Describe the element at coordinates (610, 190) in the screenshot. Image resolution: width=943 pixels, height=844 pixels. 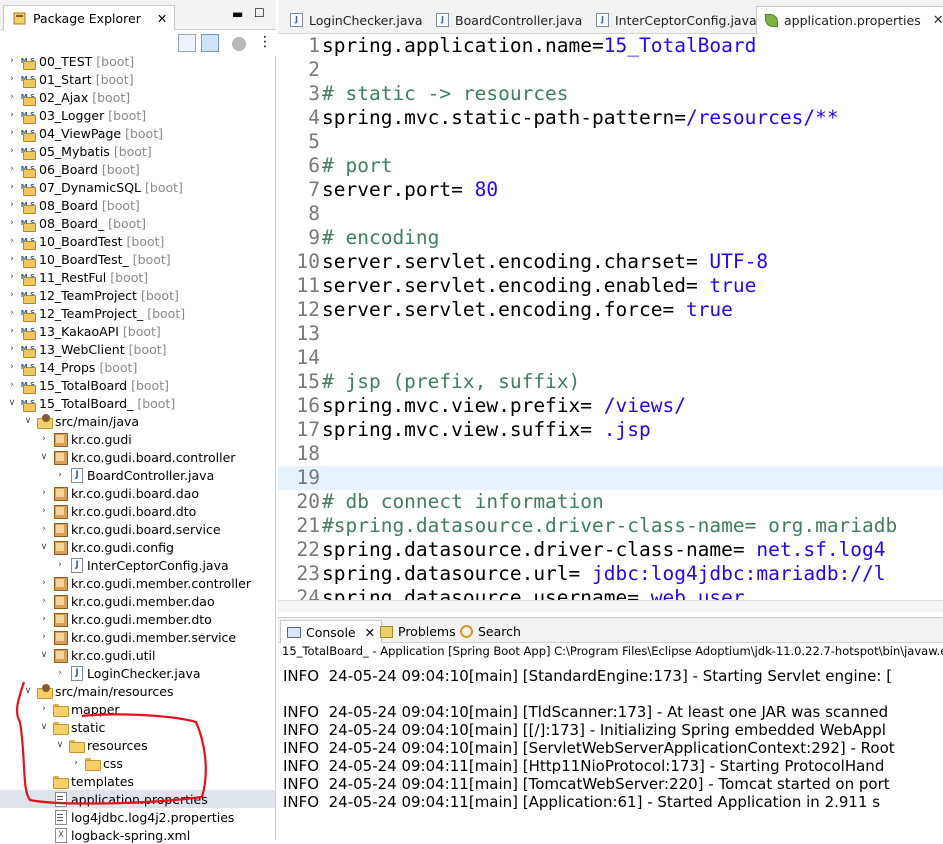
I see `code-line: 7 server.port= 80` at that location.